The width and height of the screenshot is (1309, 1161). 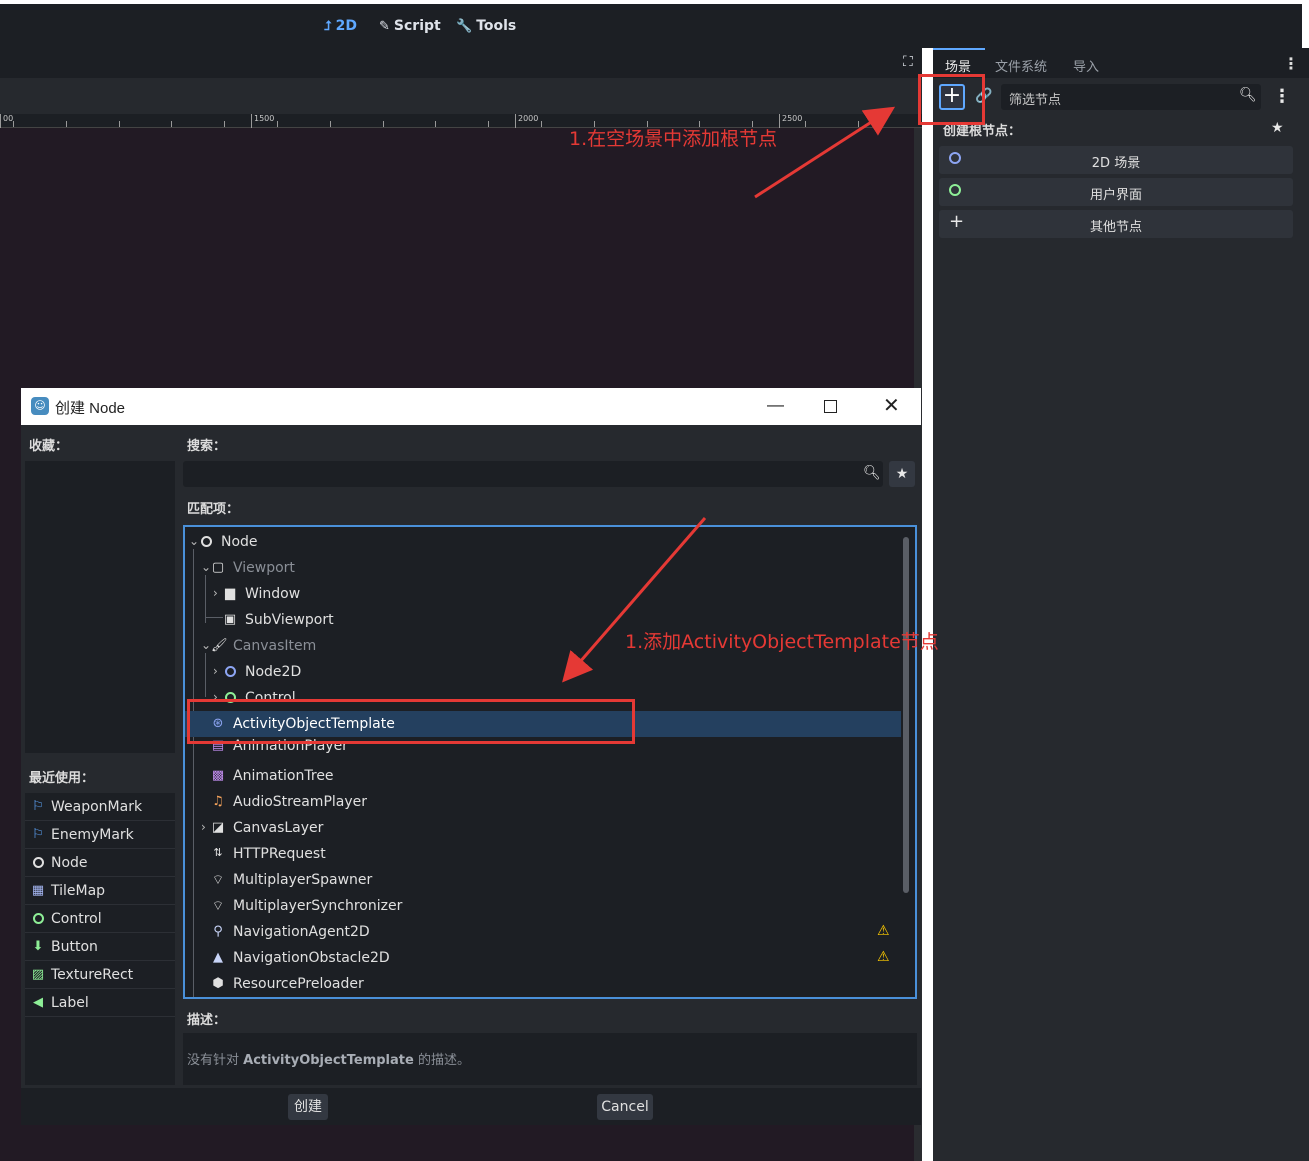 I want to click on description-label: 描述：, so click(x=207, y=1020).